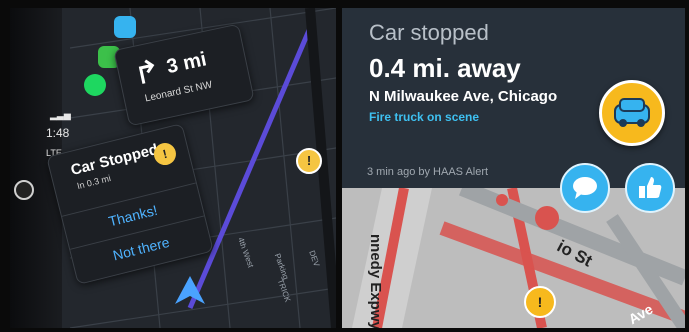 The image size is (689, 332). I want to click on map-label-expressway: nnedy Expwy W, so click(375, 281).